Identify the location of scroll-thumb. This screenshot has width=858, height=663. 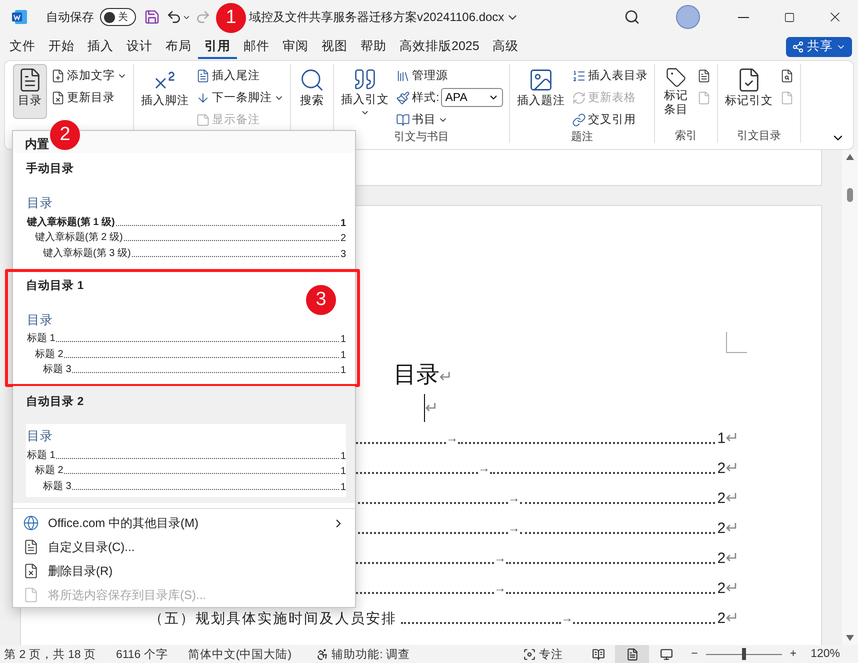
(850, 195).